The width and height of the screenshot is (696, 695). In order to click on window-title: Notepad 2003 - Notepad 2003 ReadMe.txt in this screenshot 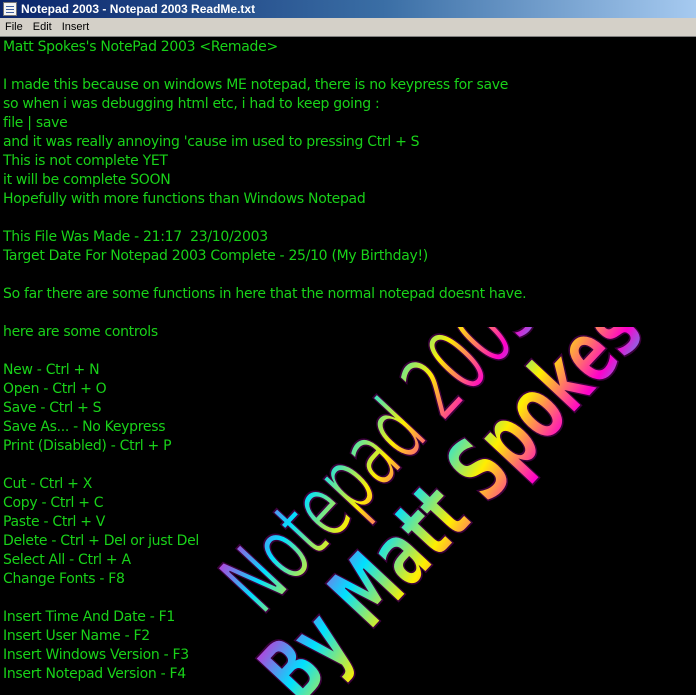, I will do `click(138, 9)`.